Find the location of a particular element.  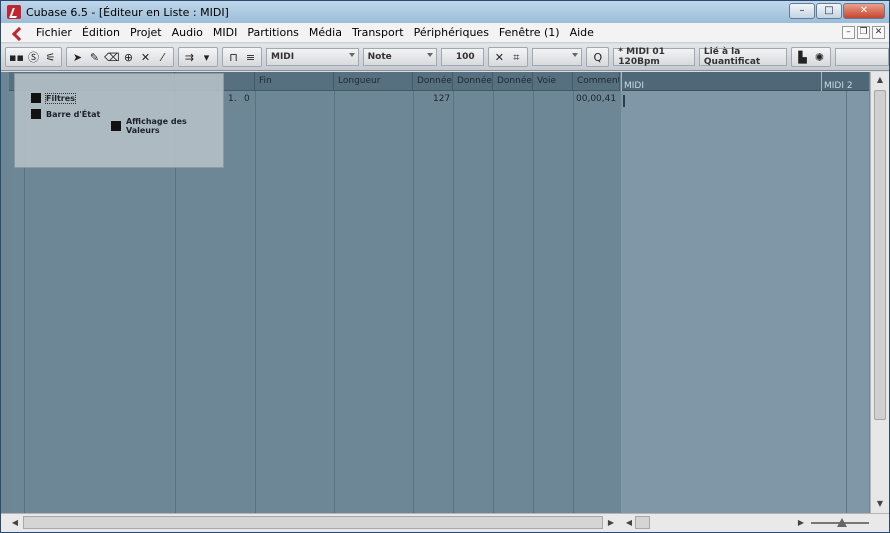

event-start-tick: 0 is located at coordinates (247, 99).